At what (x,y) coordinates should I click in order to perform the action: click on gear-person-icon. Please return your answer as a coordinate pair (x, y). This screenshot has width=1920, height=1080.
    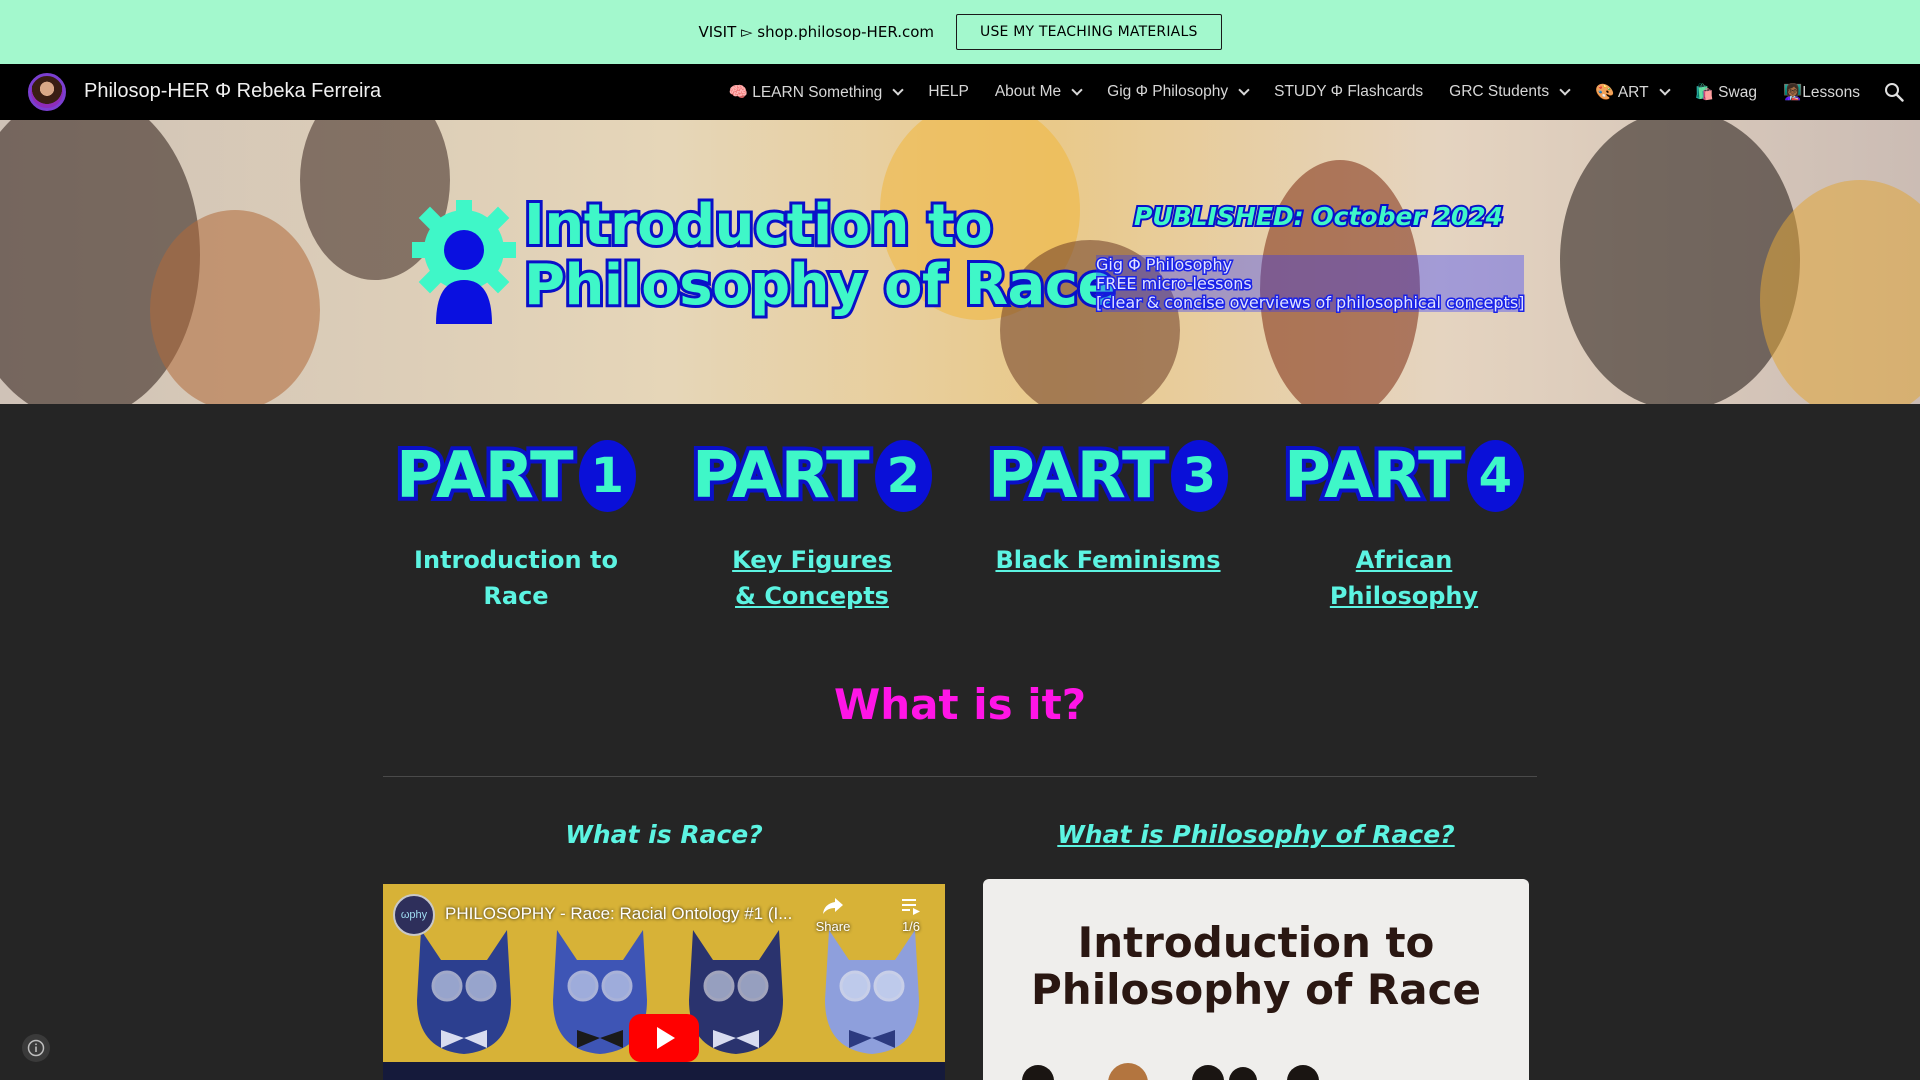
    Looking at the image, I should click on (464, 262).